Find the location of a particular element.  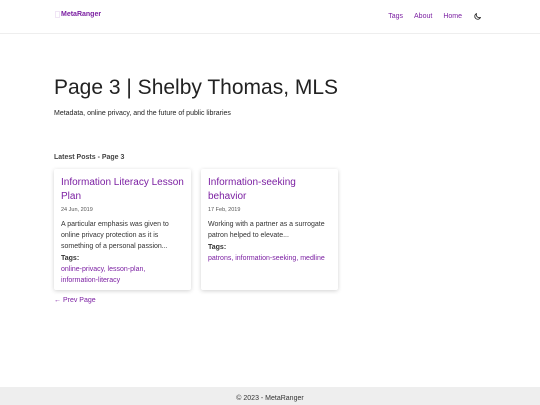

brand-link: MetaRanger is located at coordinates (78, 14).